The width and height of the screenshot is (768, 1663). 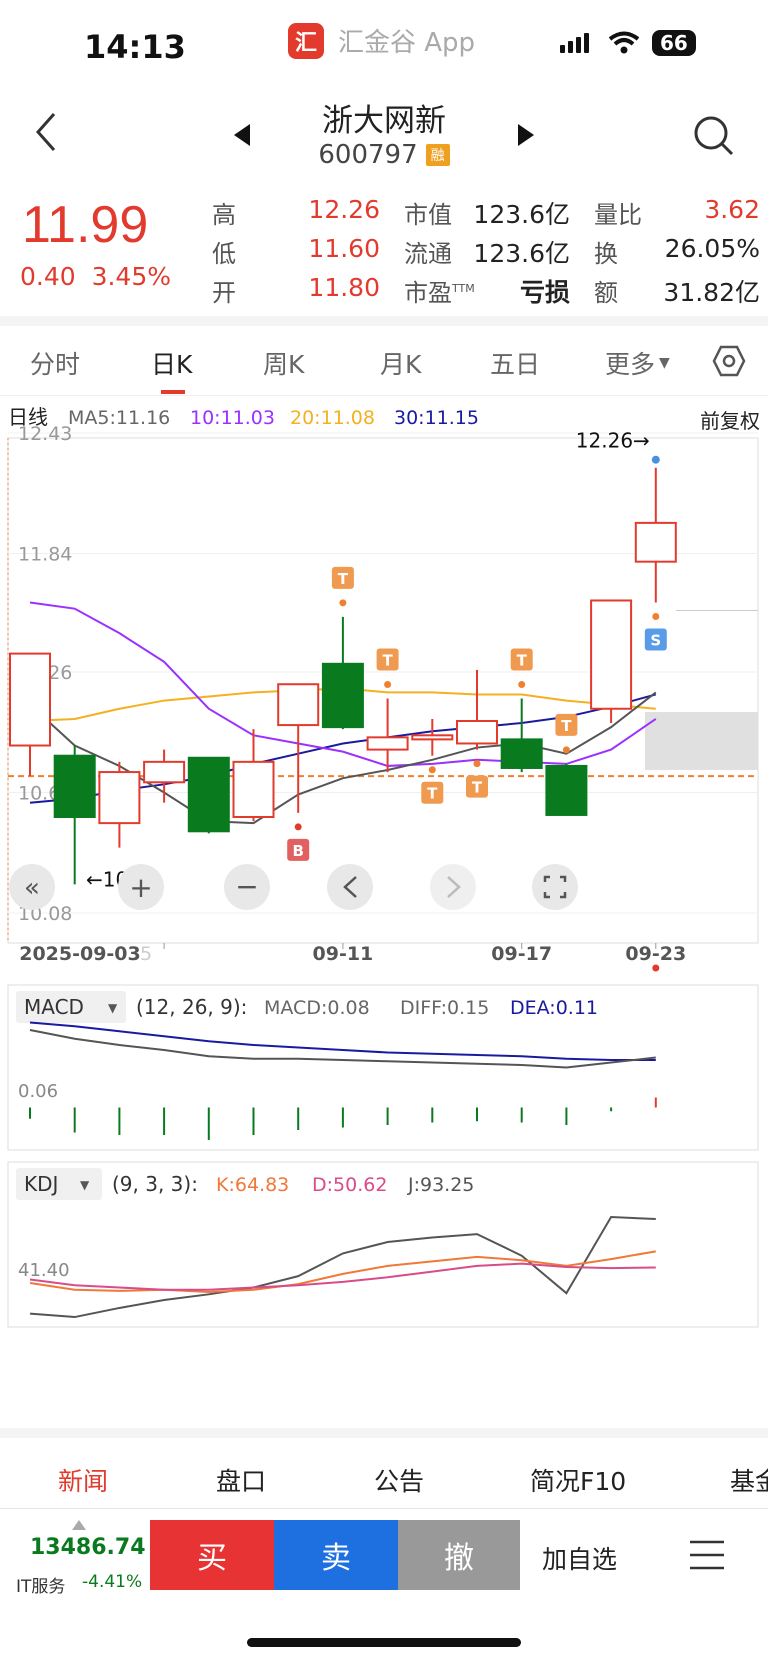 I want to click on stat-label: 换, so click(x=606, y=254).